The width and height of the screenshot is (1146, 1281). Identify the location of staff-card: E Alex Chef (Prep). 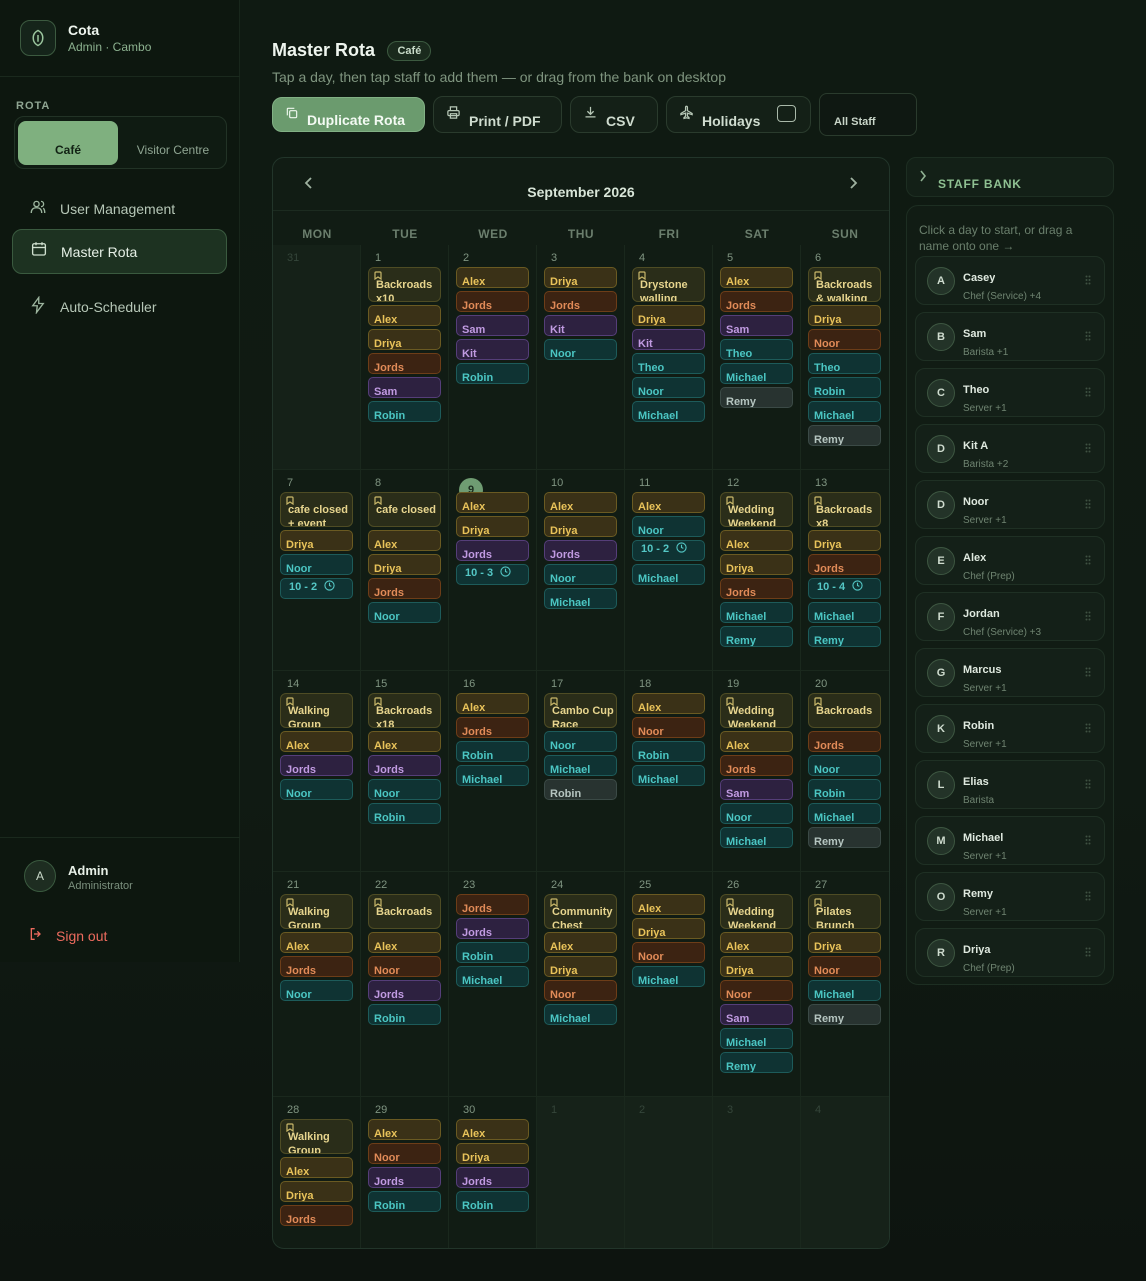
(1010, 560).